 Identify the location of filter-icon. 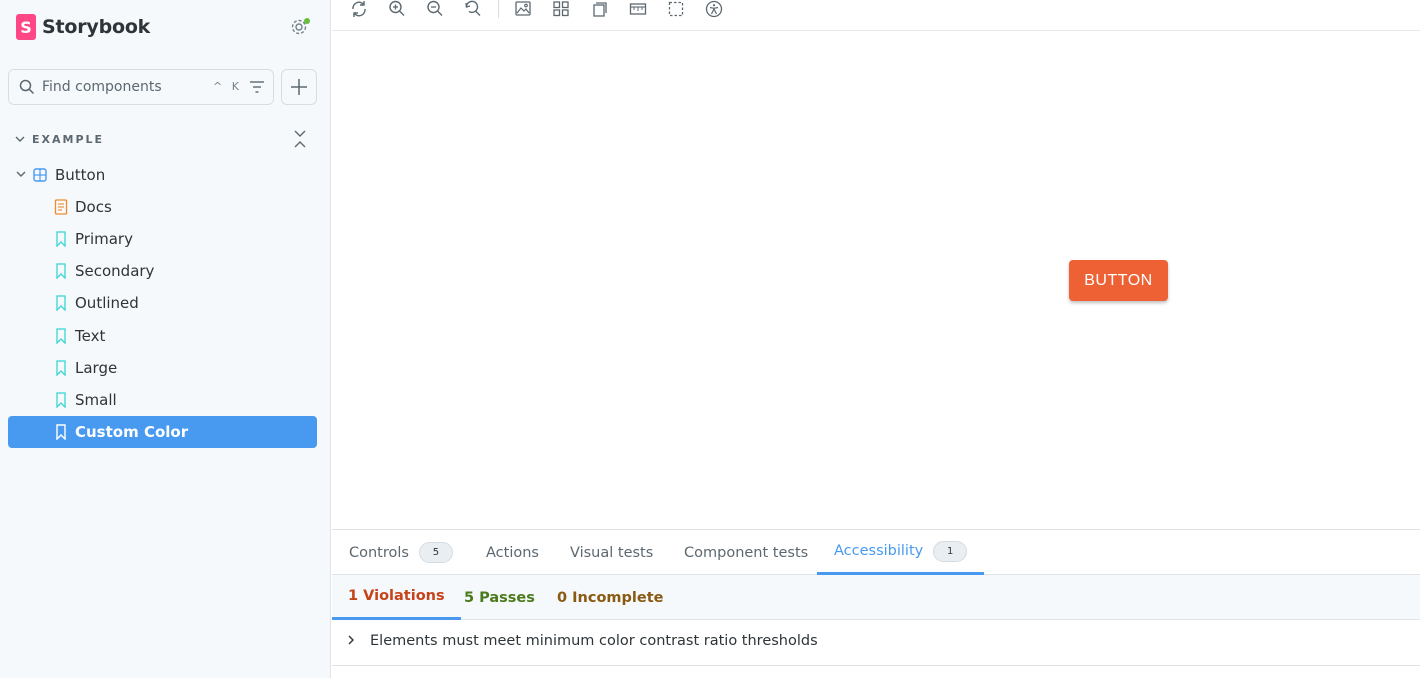
(257, 87).